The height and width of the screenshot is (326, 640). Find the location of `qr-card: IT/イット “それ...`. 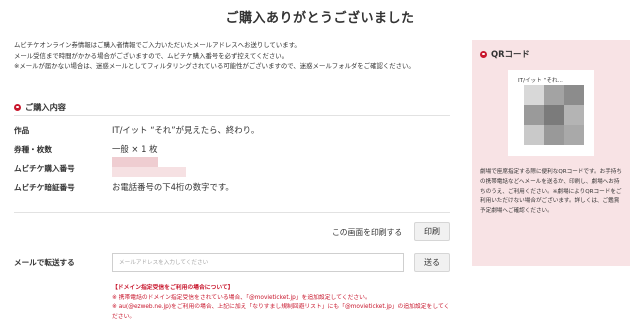

qr-card: IT/イット “それ... is located at coordinates (551, 113).